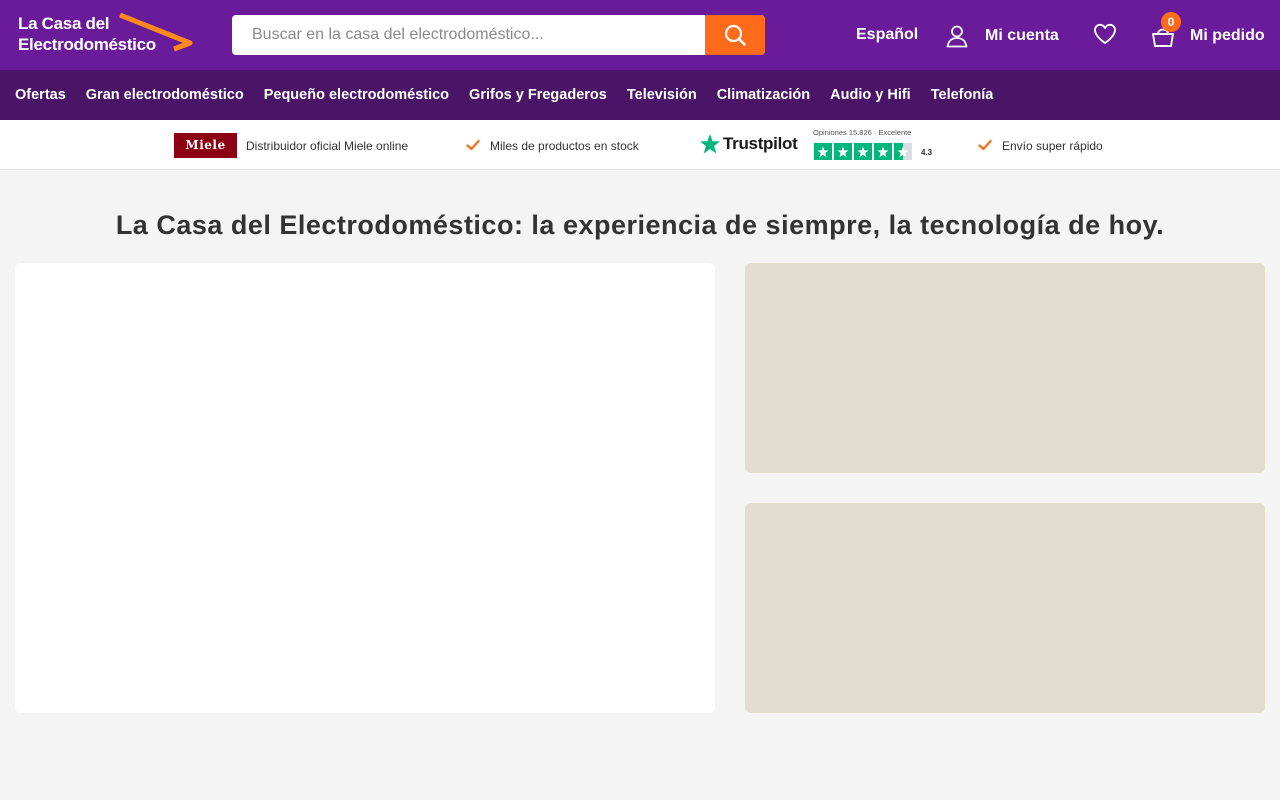  Describe the element at coordinates (1005, 608) in the screenshot. I see `side-banner-bottom` at that location.